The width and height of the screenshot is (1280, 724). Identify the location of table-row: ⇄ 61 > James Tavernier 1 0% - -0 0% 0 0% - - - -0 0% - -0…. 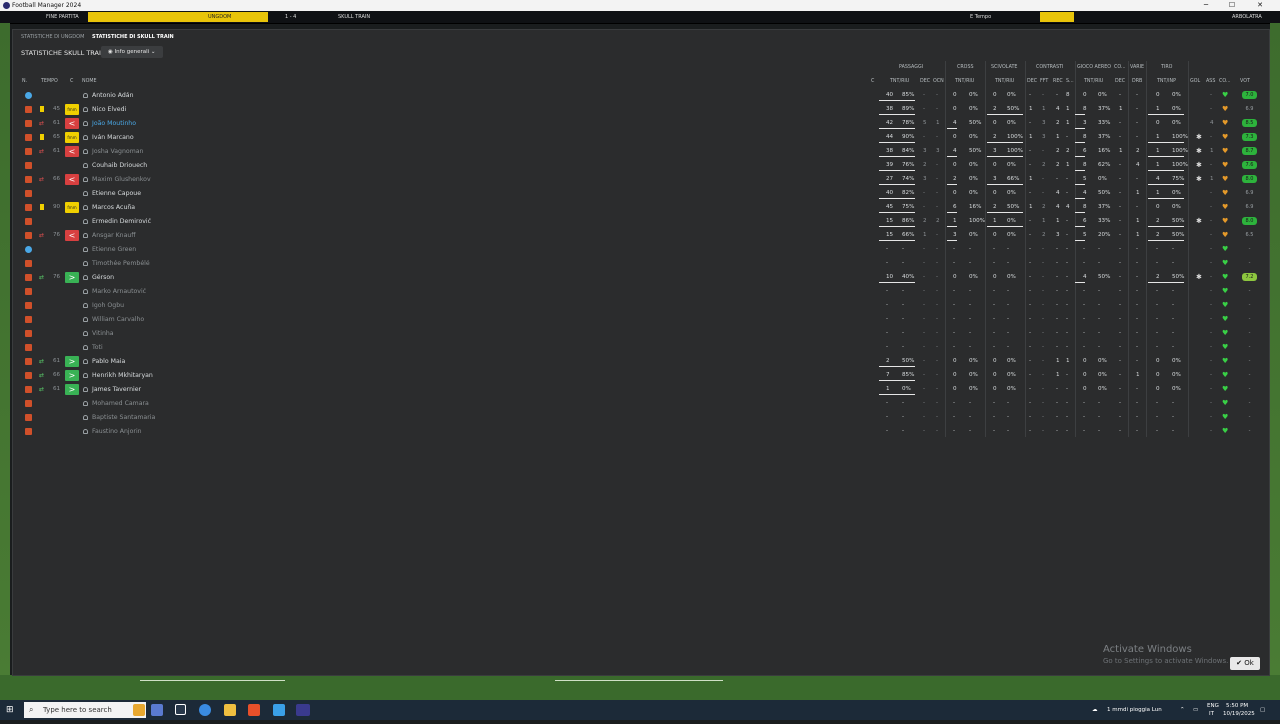
(638, 389).